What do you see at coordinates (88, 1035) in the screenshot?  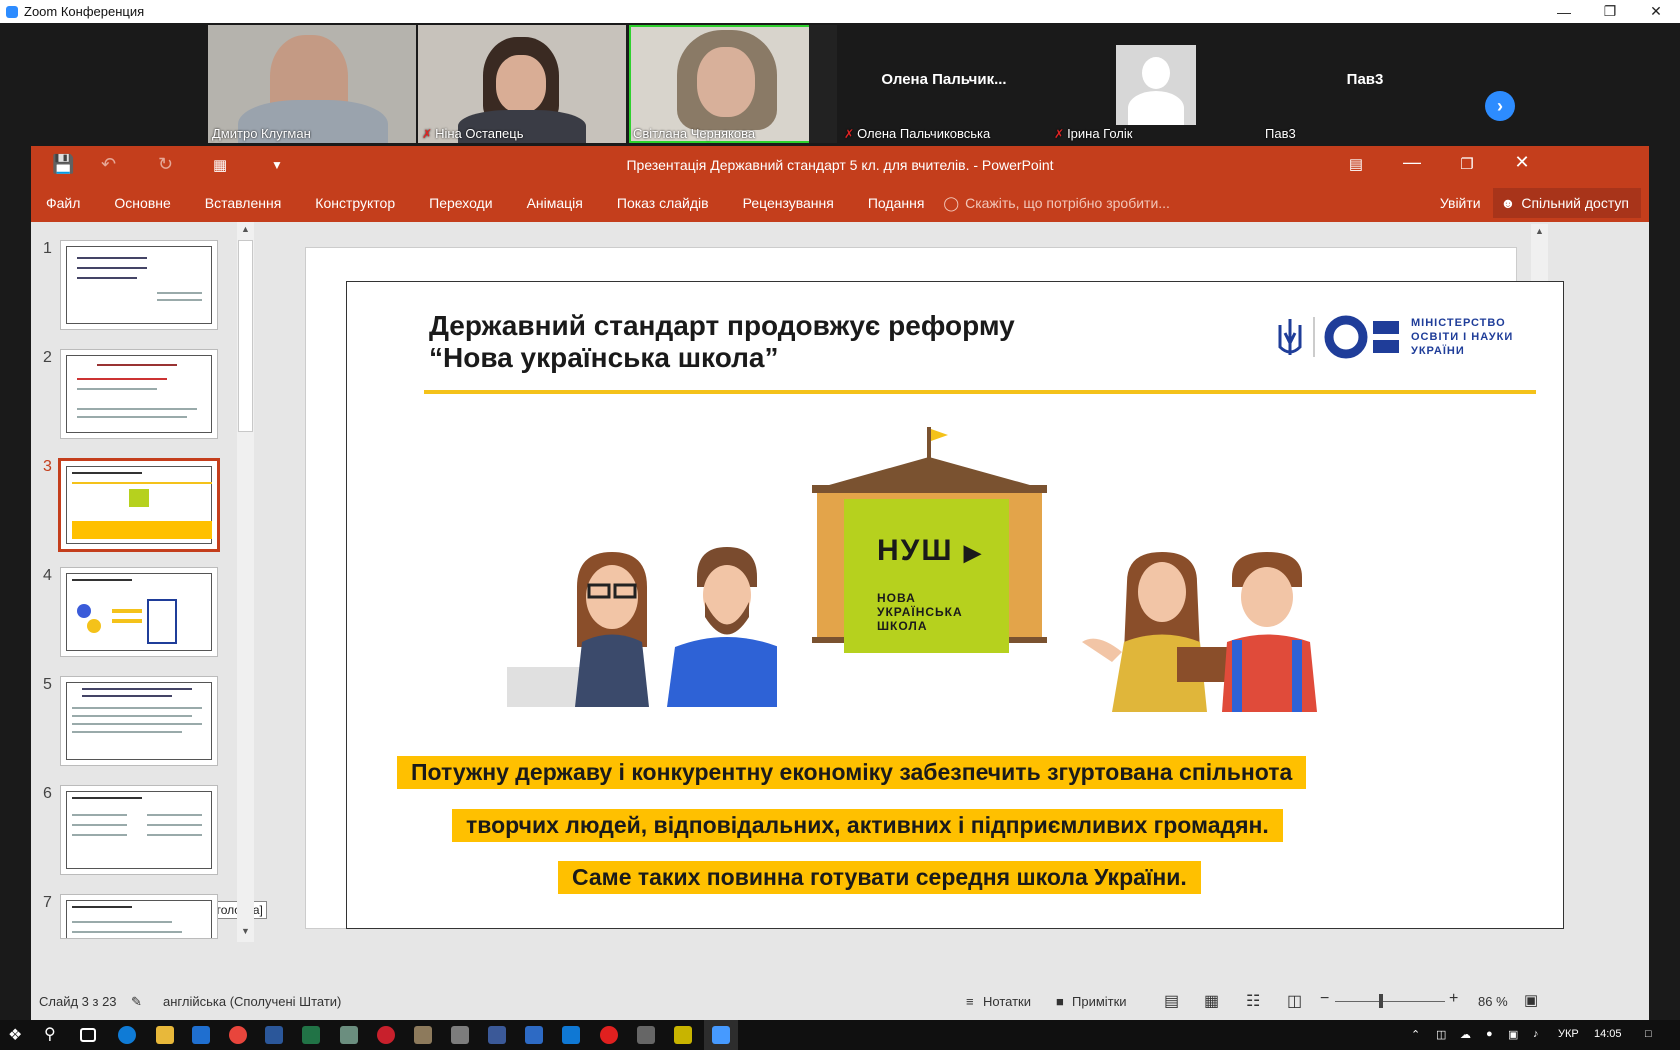 I see `task-view-icon` at bounding box center [88, 1035].